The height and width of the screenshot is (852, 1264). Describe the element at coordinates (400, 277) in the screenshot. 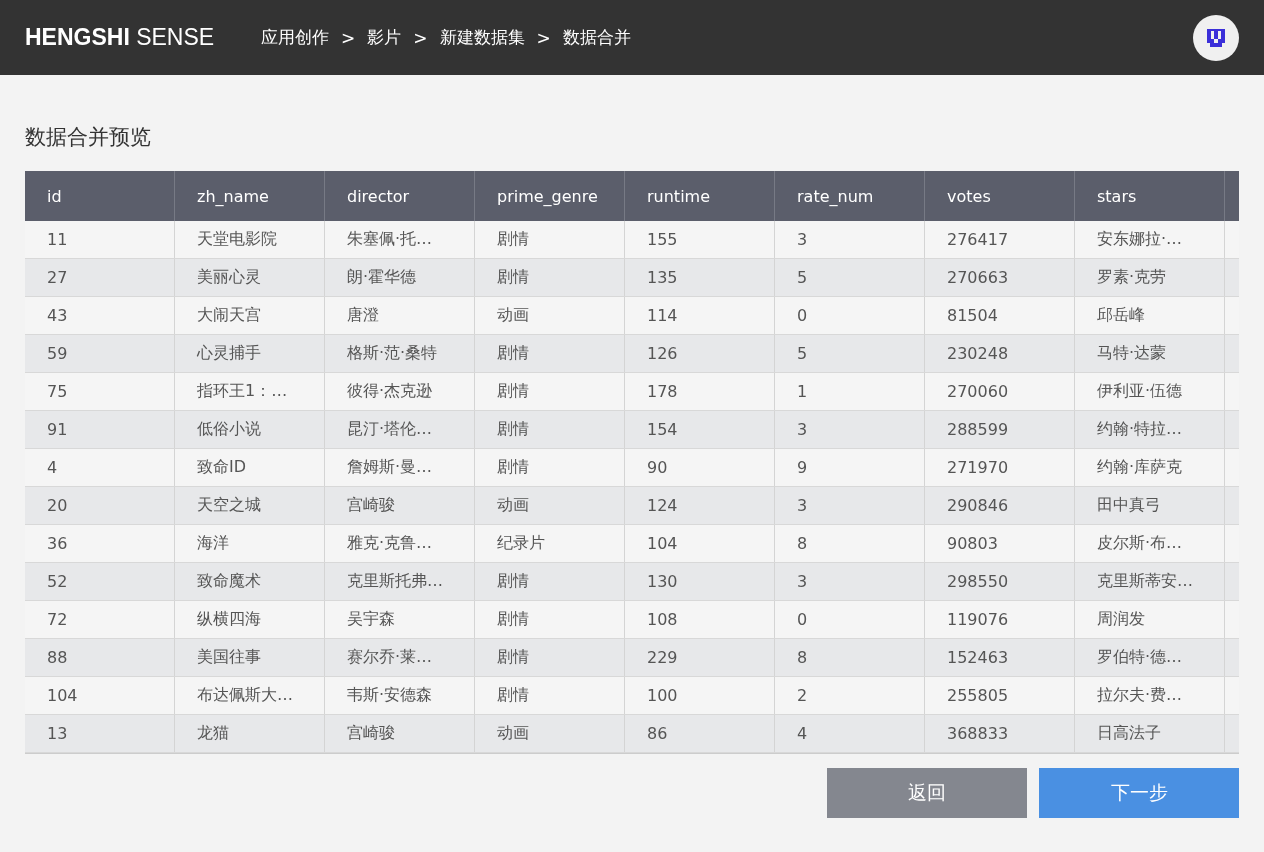

I see `table-cell: 朗·霍华德` at that location.